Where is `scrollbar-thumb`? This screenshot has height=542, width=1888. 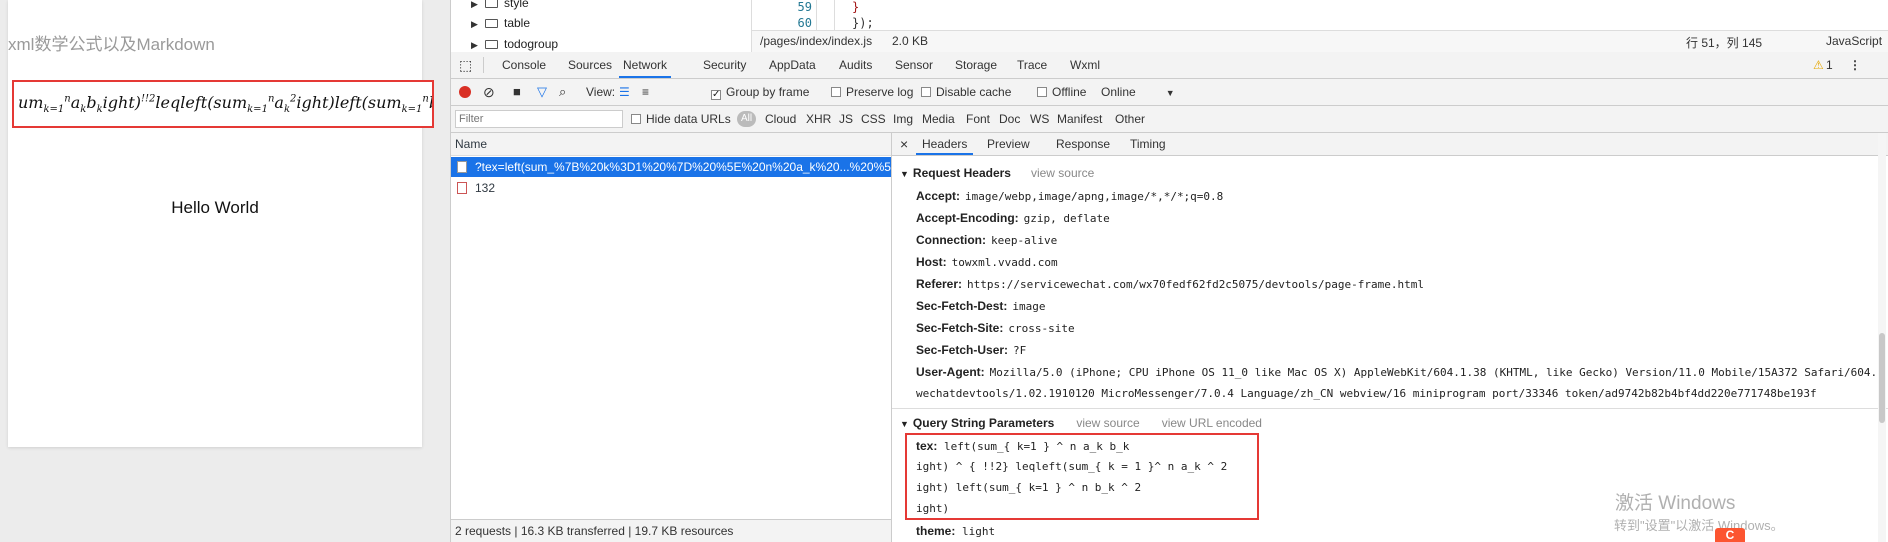 scrollbar-thumb is located at coordinates (1882, 378).